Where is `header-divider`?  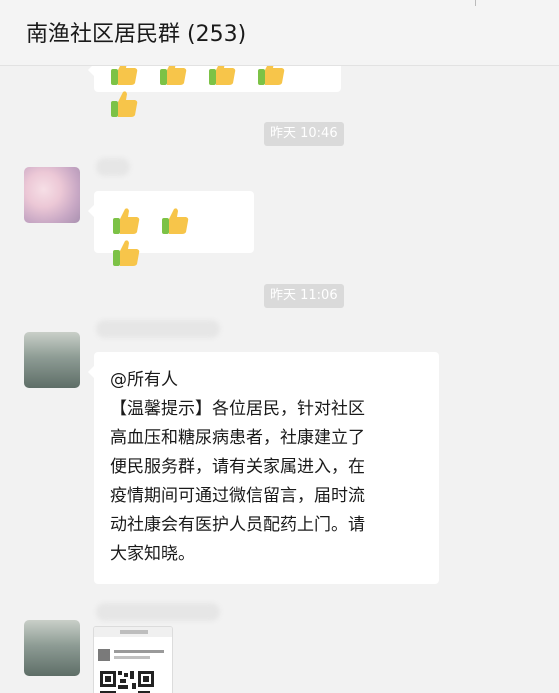
header-divider is located at coordinates (475, 3).